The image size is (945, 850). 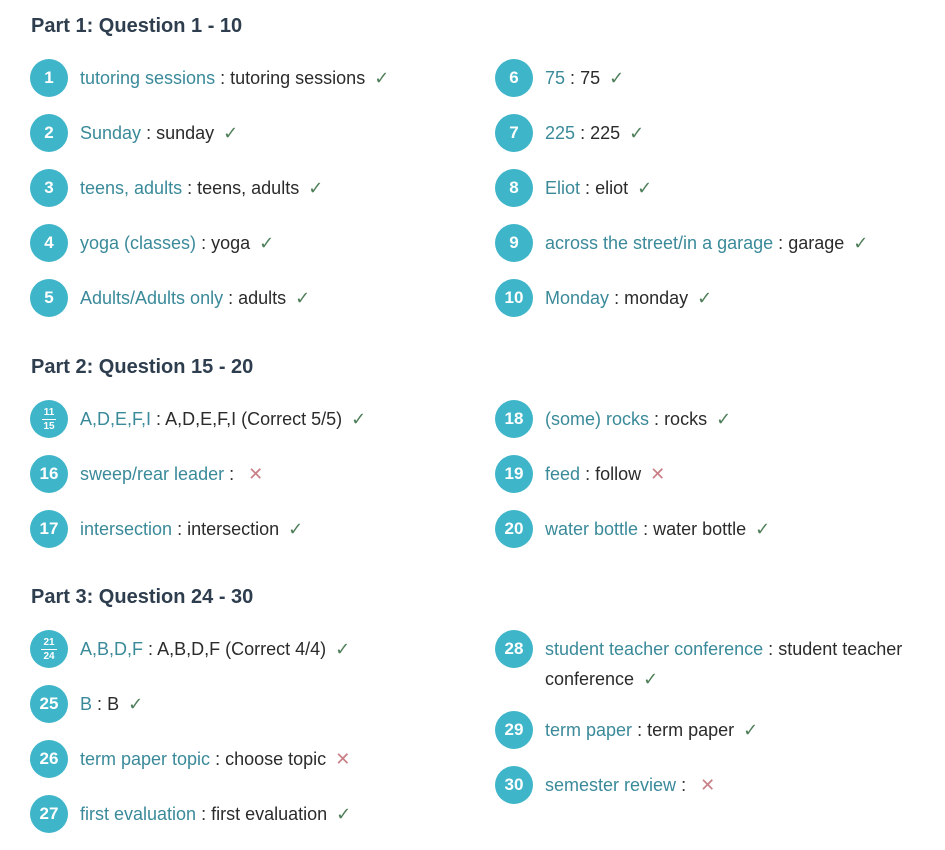 I want to click on correct-answer: sweep/rear leader, so click(x=152, y=474).